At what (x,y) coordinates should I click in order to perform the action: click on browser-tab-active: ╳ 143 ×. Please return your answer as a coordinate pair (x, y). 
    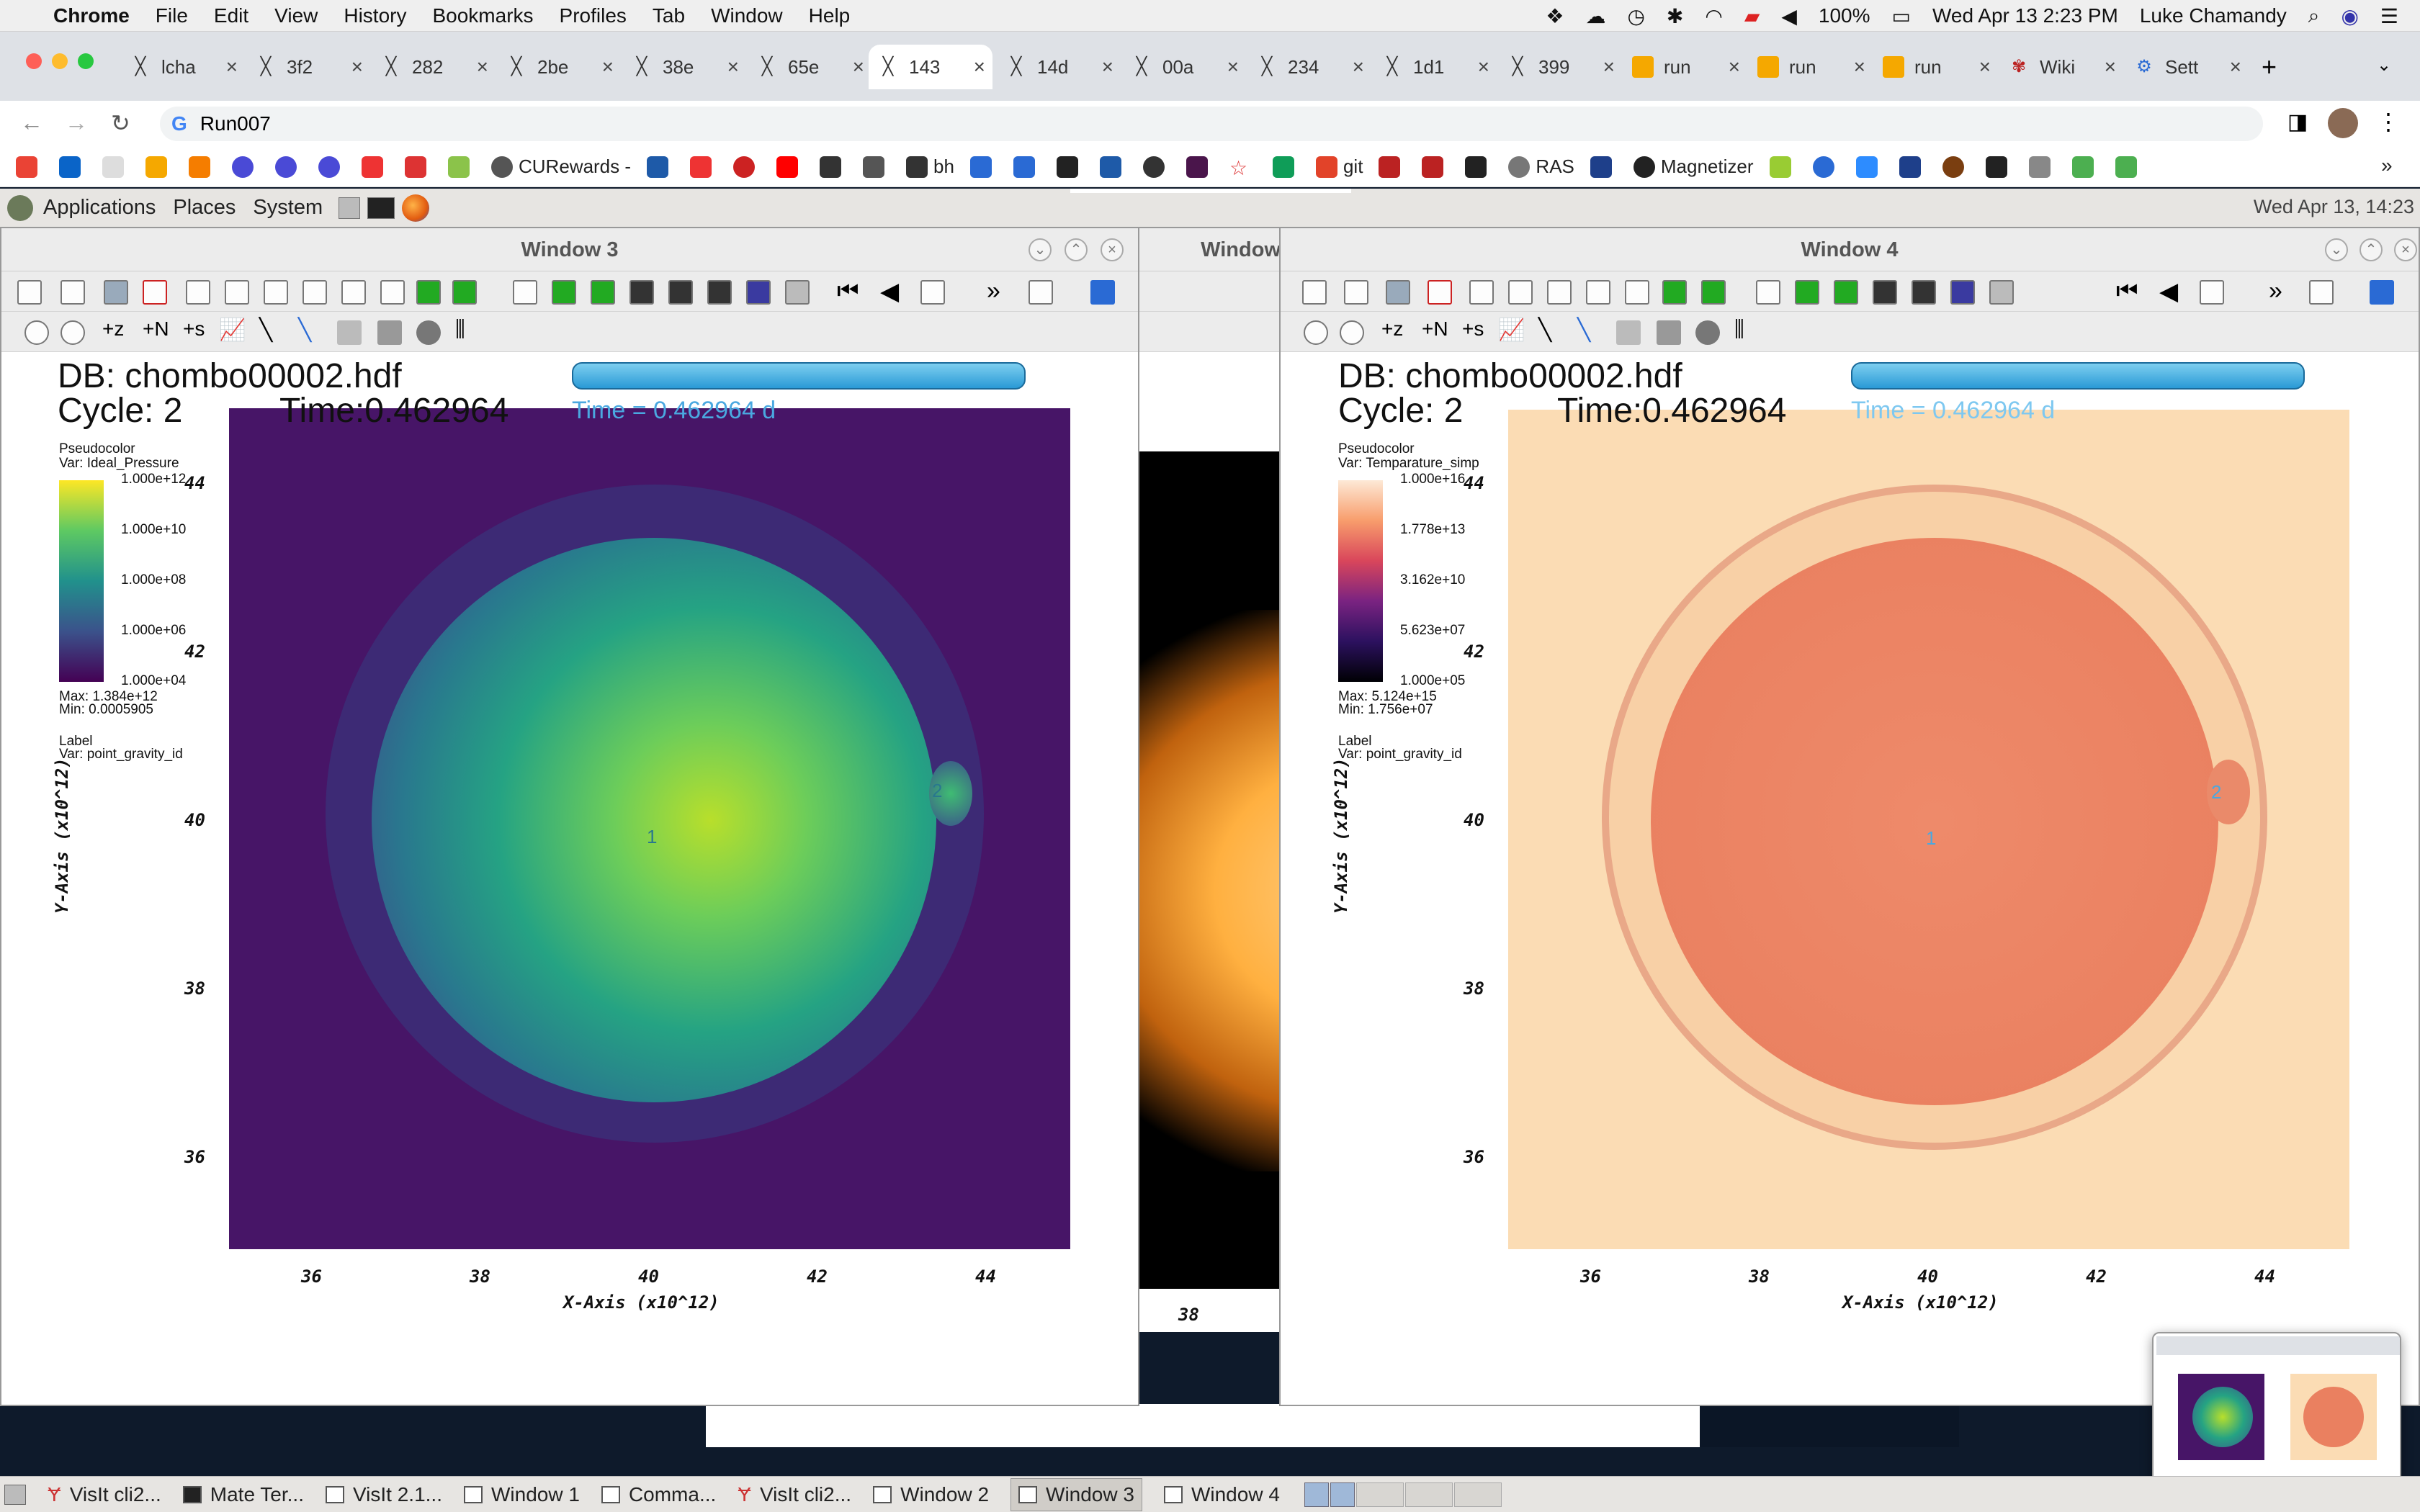
    Looking at the image, I should click on (931, 67).